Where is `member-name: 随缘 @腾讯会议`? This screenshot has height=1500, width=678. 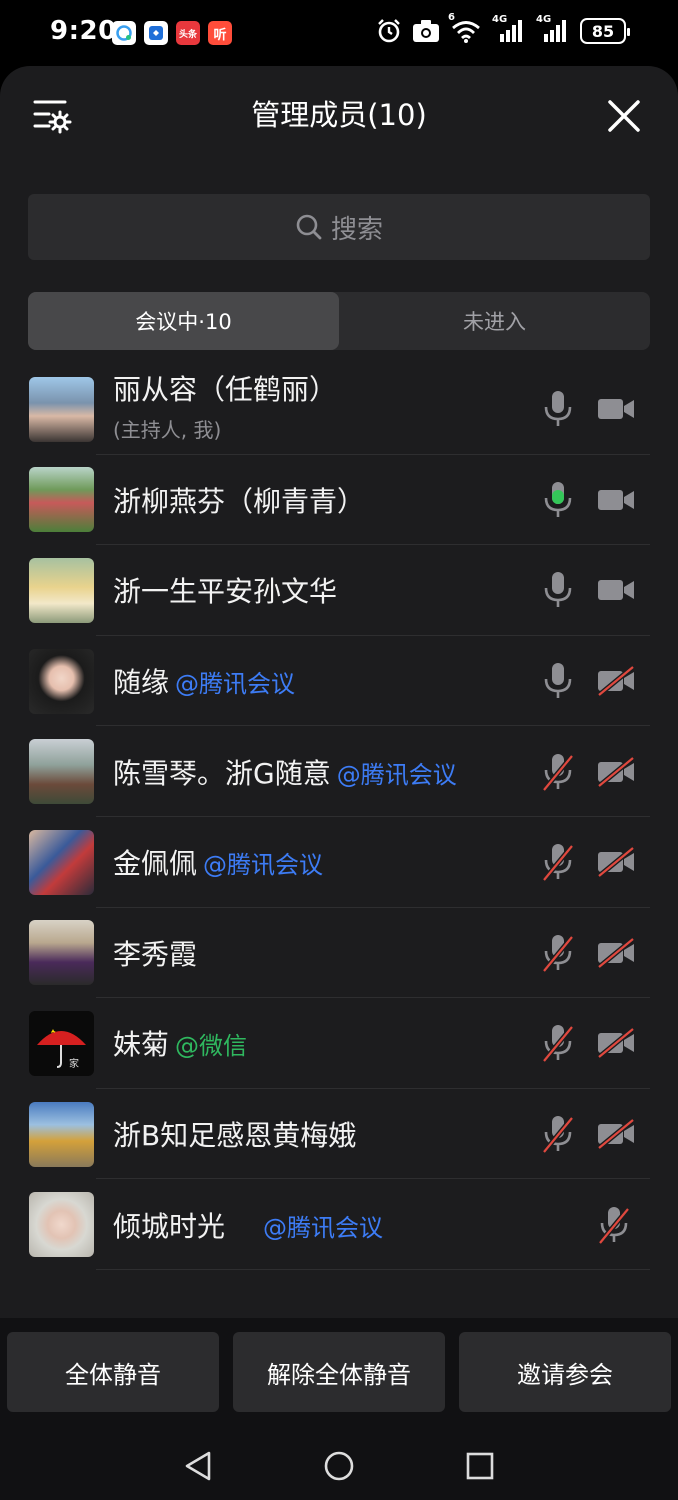
member-name: 随缘 @腾讯会议 is located at coordinates (204, 681).